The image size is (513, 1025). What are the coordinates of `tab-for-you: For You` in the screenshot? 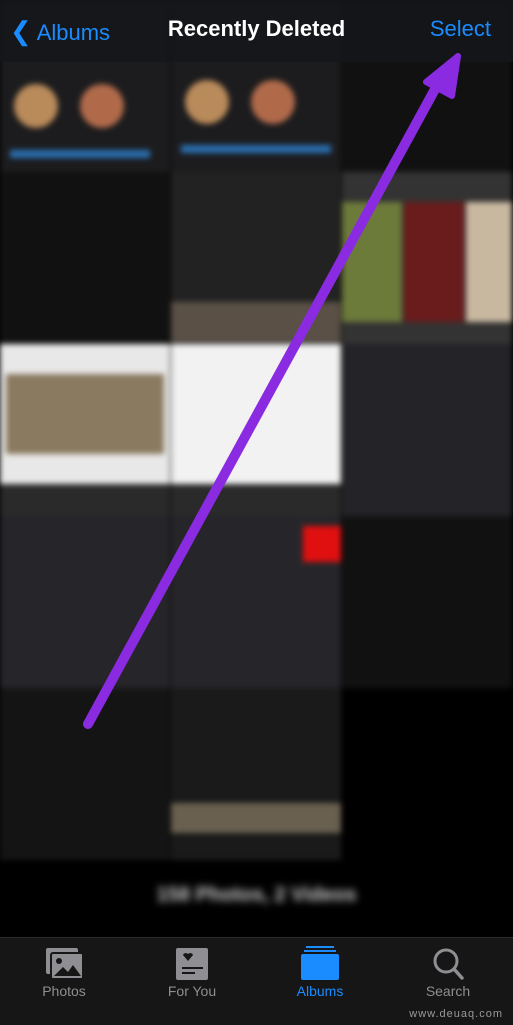 It's located at (192, 981).